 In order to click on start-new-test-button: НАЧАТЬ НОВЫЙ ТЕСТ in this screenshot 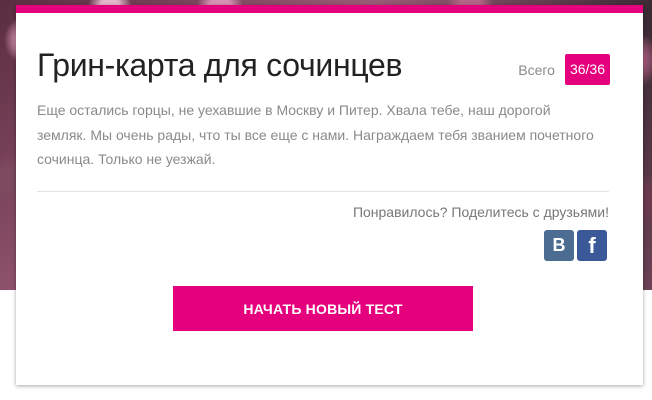, I will do `click(323, 308)`.